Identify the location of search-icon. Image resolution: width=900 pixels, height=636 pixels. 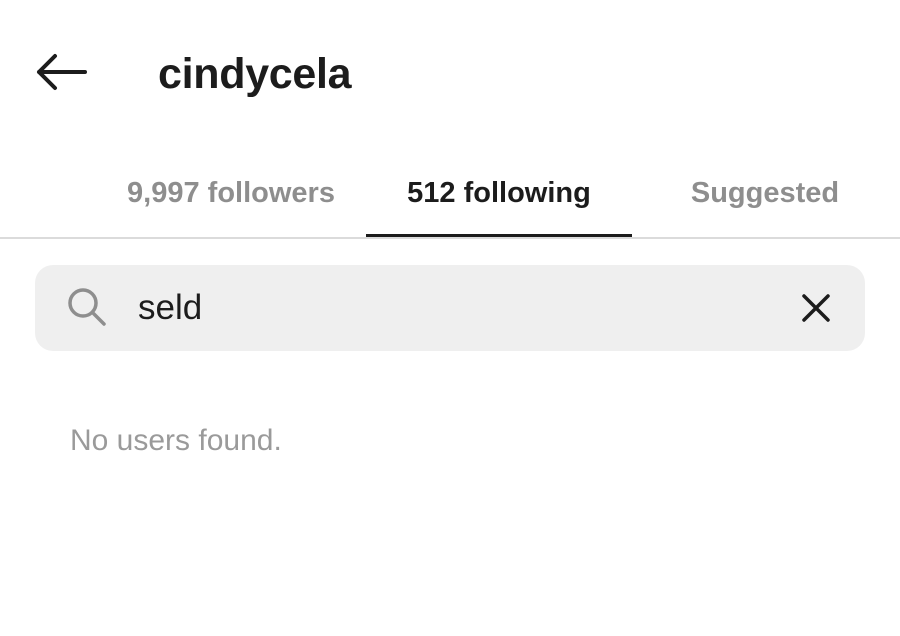
(87, 307).